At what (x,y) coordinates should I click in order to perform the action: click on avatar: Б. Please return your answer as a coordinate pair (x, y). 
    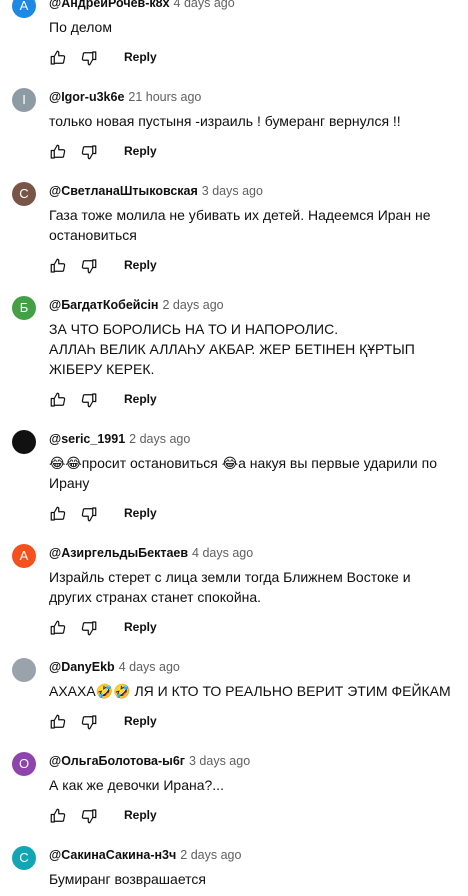
    Looking at the image, I should click on (24, 308).